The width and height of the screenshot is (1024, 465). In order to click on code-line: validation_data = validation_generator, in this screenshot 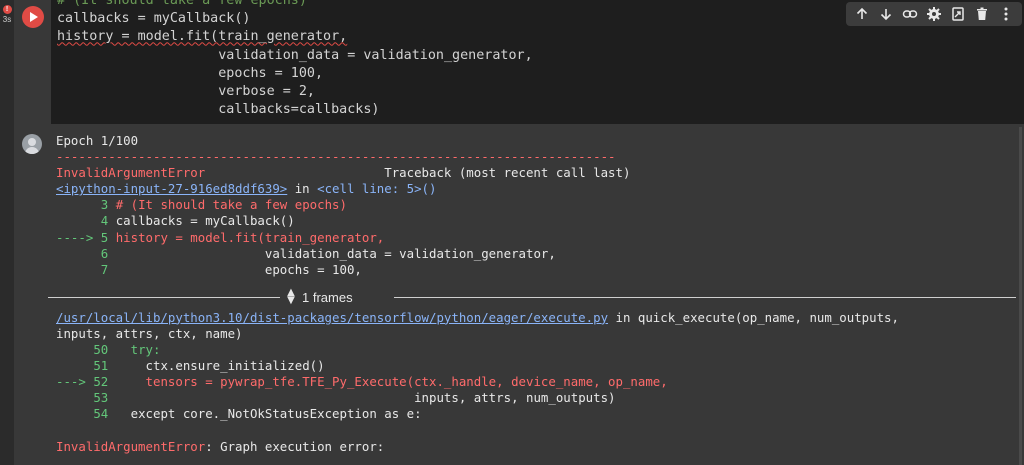, I will do `click(295, 55)`.